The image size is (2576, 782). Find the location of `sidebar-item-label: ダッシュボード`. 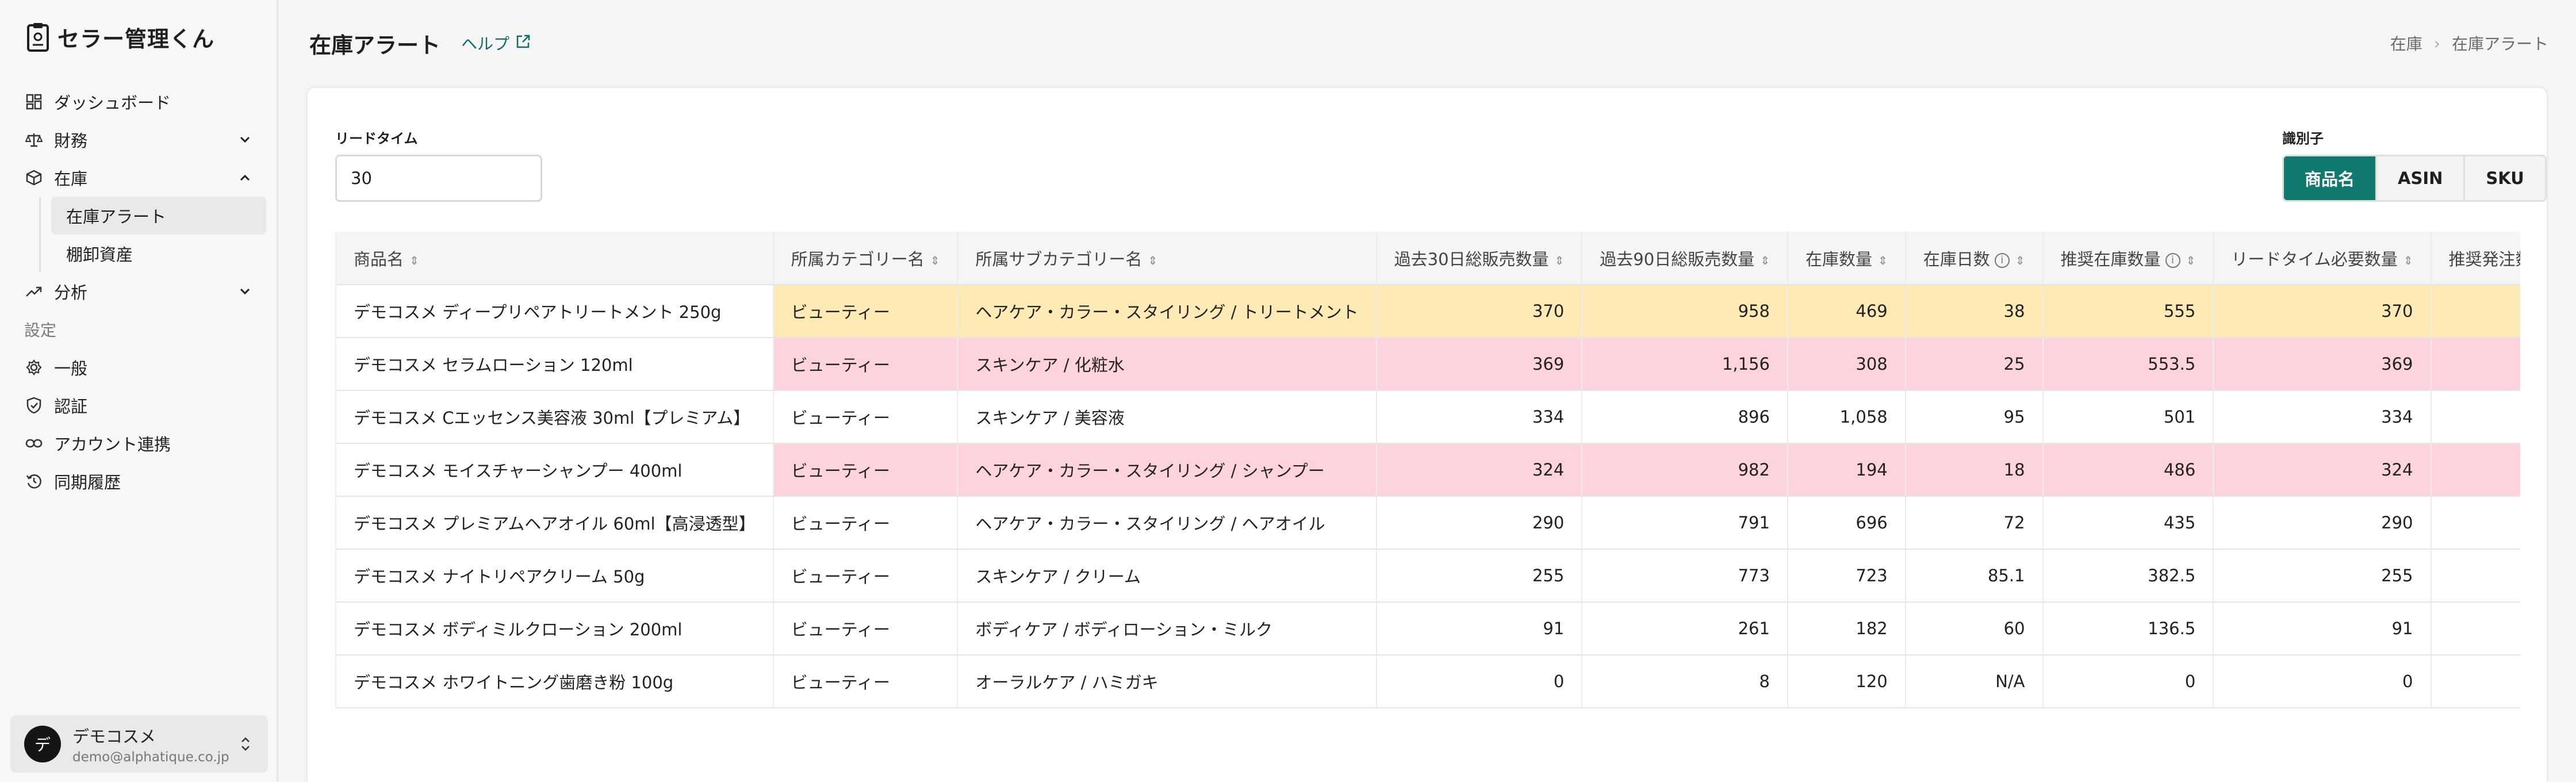

sidebar-item-label: ダッシュボード is located at coordinates (112, 103).